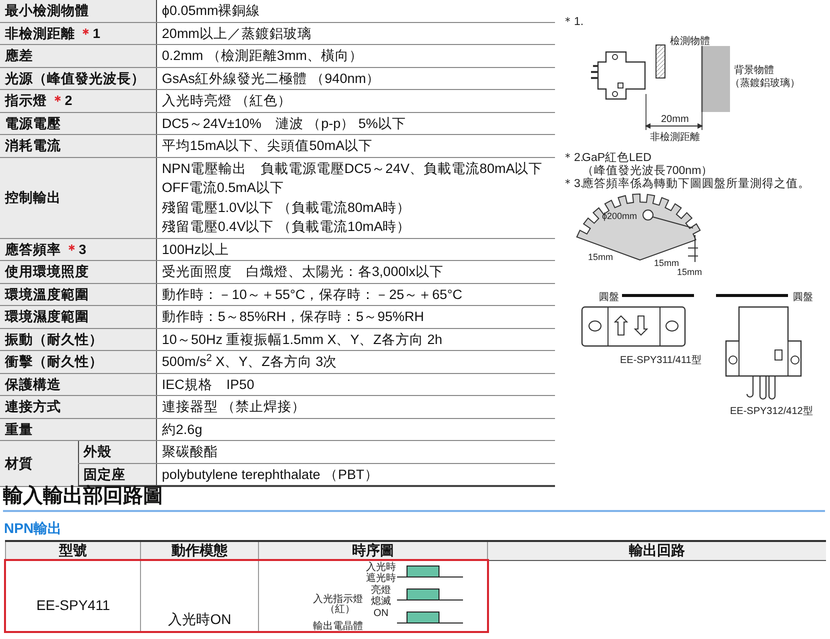  I want to click on spec-value: 入光時亮燈 （紅色）, so click(227, 100).